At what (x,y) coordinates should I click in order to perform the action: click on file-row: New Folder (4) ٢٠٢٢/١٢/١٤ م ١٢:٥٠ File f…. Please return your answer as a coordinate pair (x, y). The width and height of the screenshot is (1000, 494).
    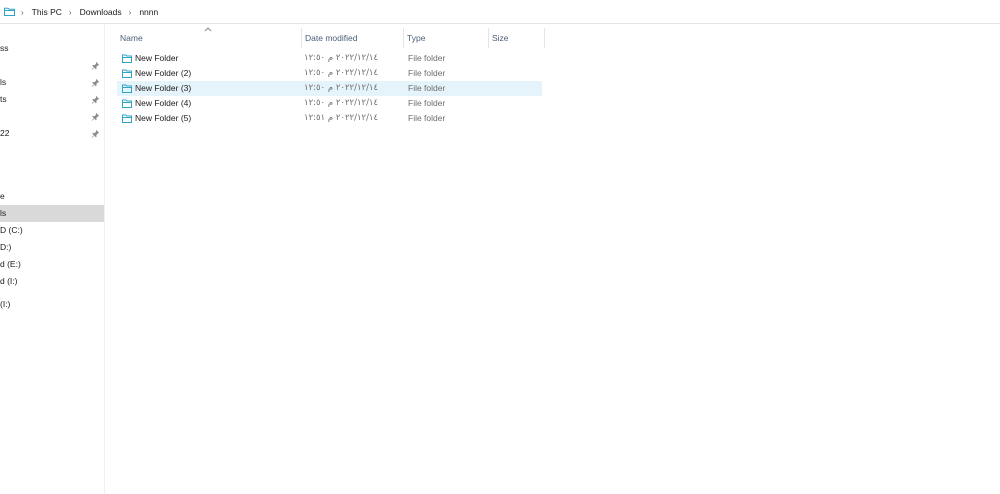
    Looking at the image, I should click on (329, 103).